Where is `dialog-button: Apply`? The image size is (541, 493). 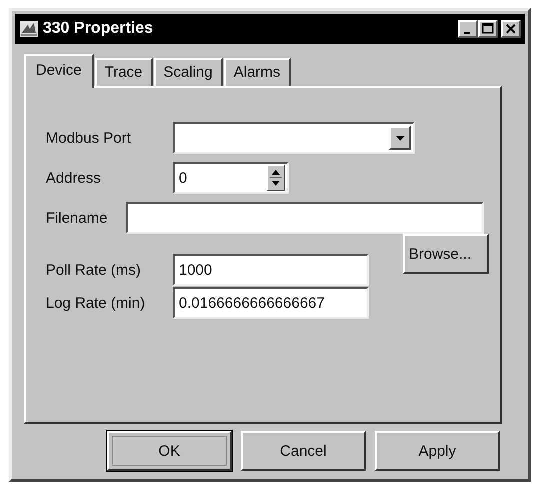 dialog-button: Apply is located at coordinates (437, 451).